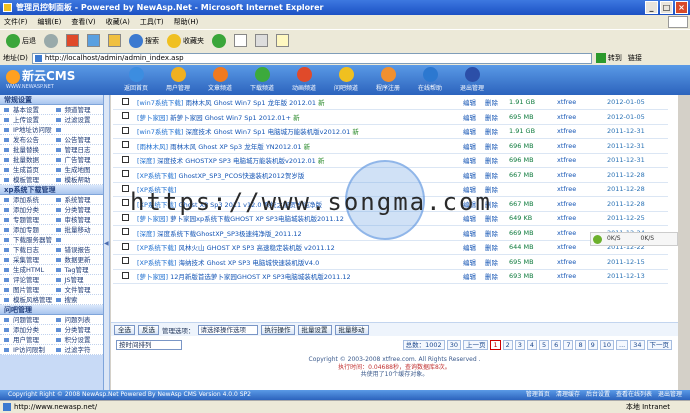 The width and height of the screenshot is (690, 413). Describe the element at coordinates (314, 329) in the screenshot. I see `batch-set-button: 批量设置` at that location.